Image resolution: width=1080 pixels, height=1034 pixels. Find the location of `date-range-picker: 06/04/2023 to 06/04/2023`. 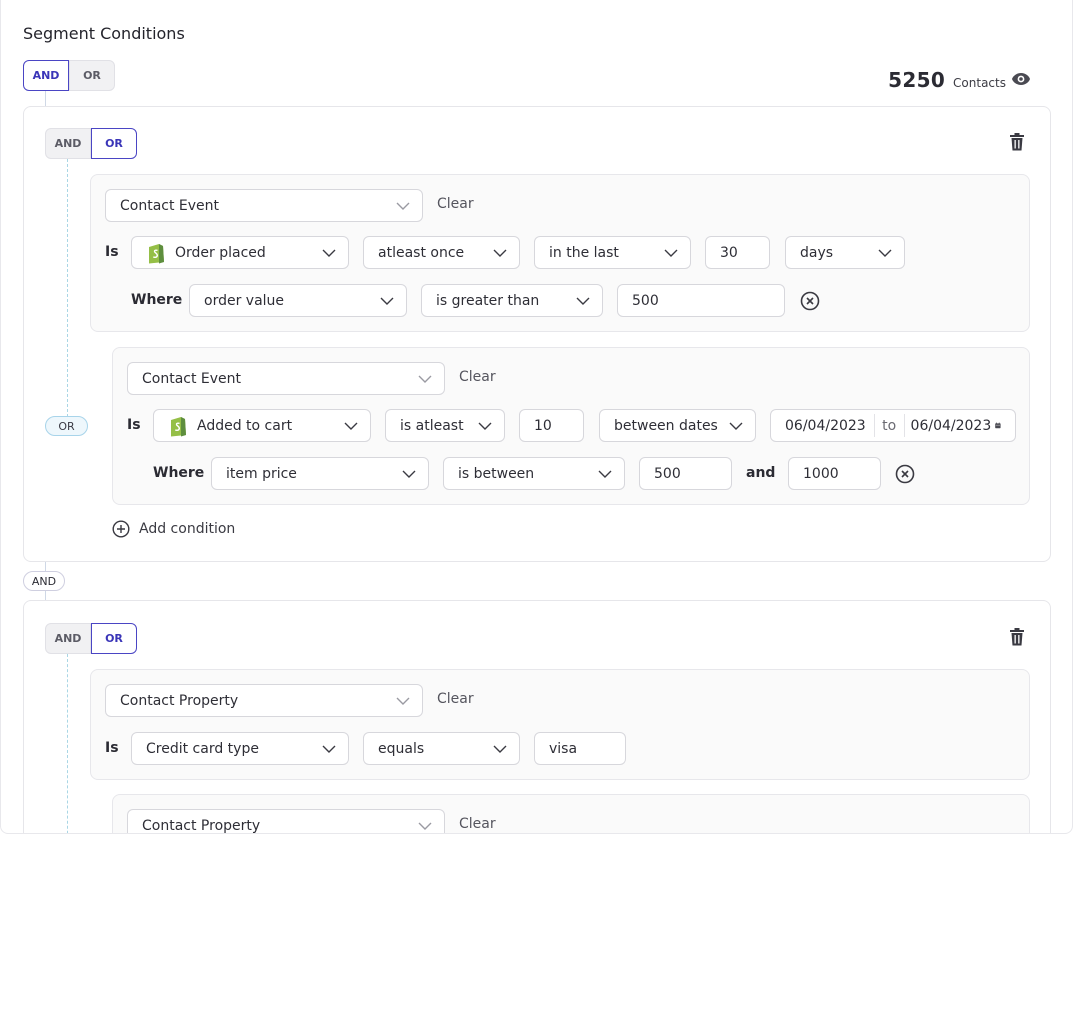

date-range-picker: 06/04/2023 to 06/04/2023 is located at coordinates (893, 425).